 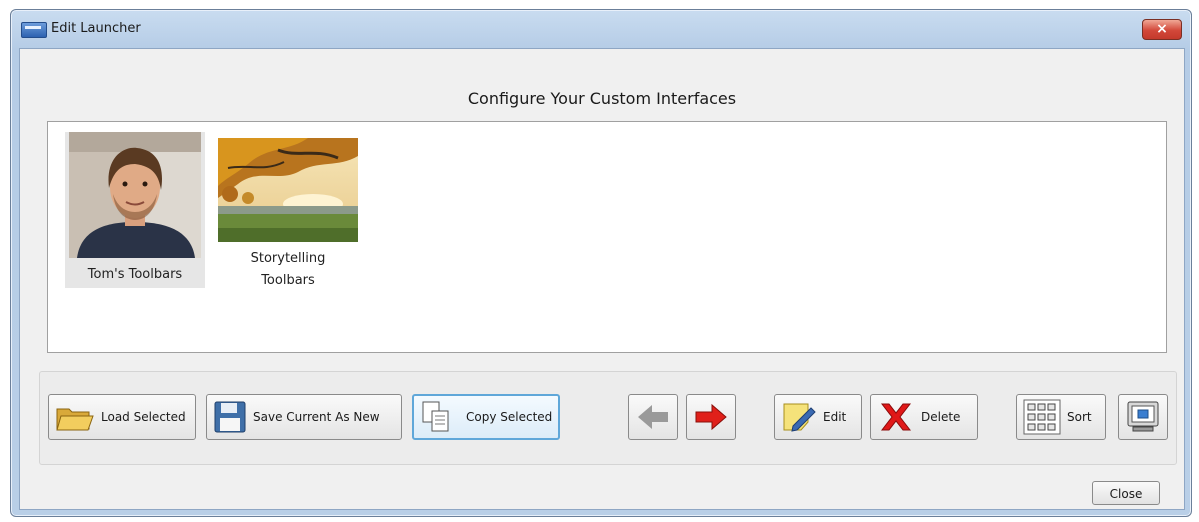 I want to click on save-current-as-new-label: Save Current As New, so click(x=316, y=417).